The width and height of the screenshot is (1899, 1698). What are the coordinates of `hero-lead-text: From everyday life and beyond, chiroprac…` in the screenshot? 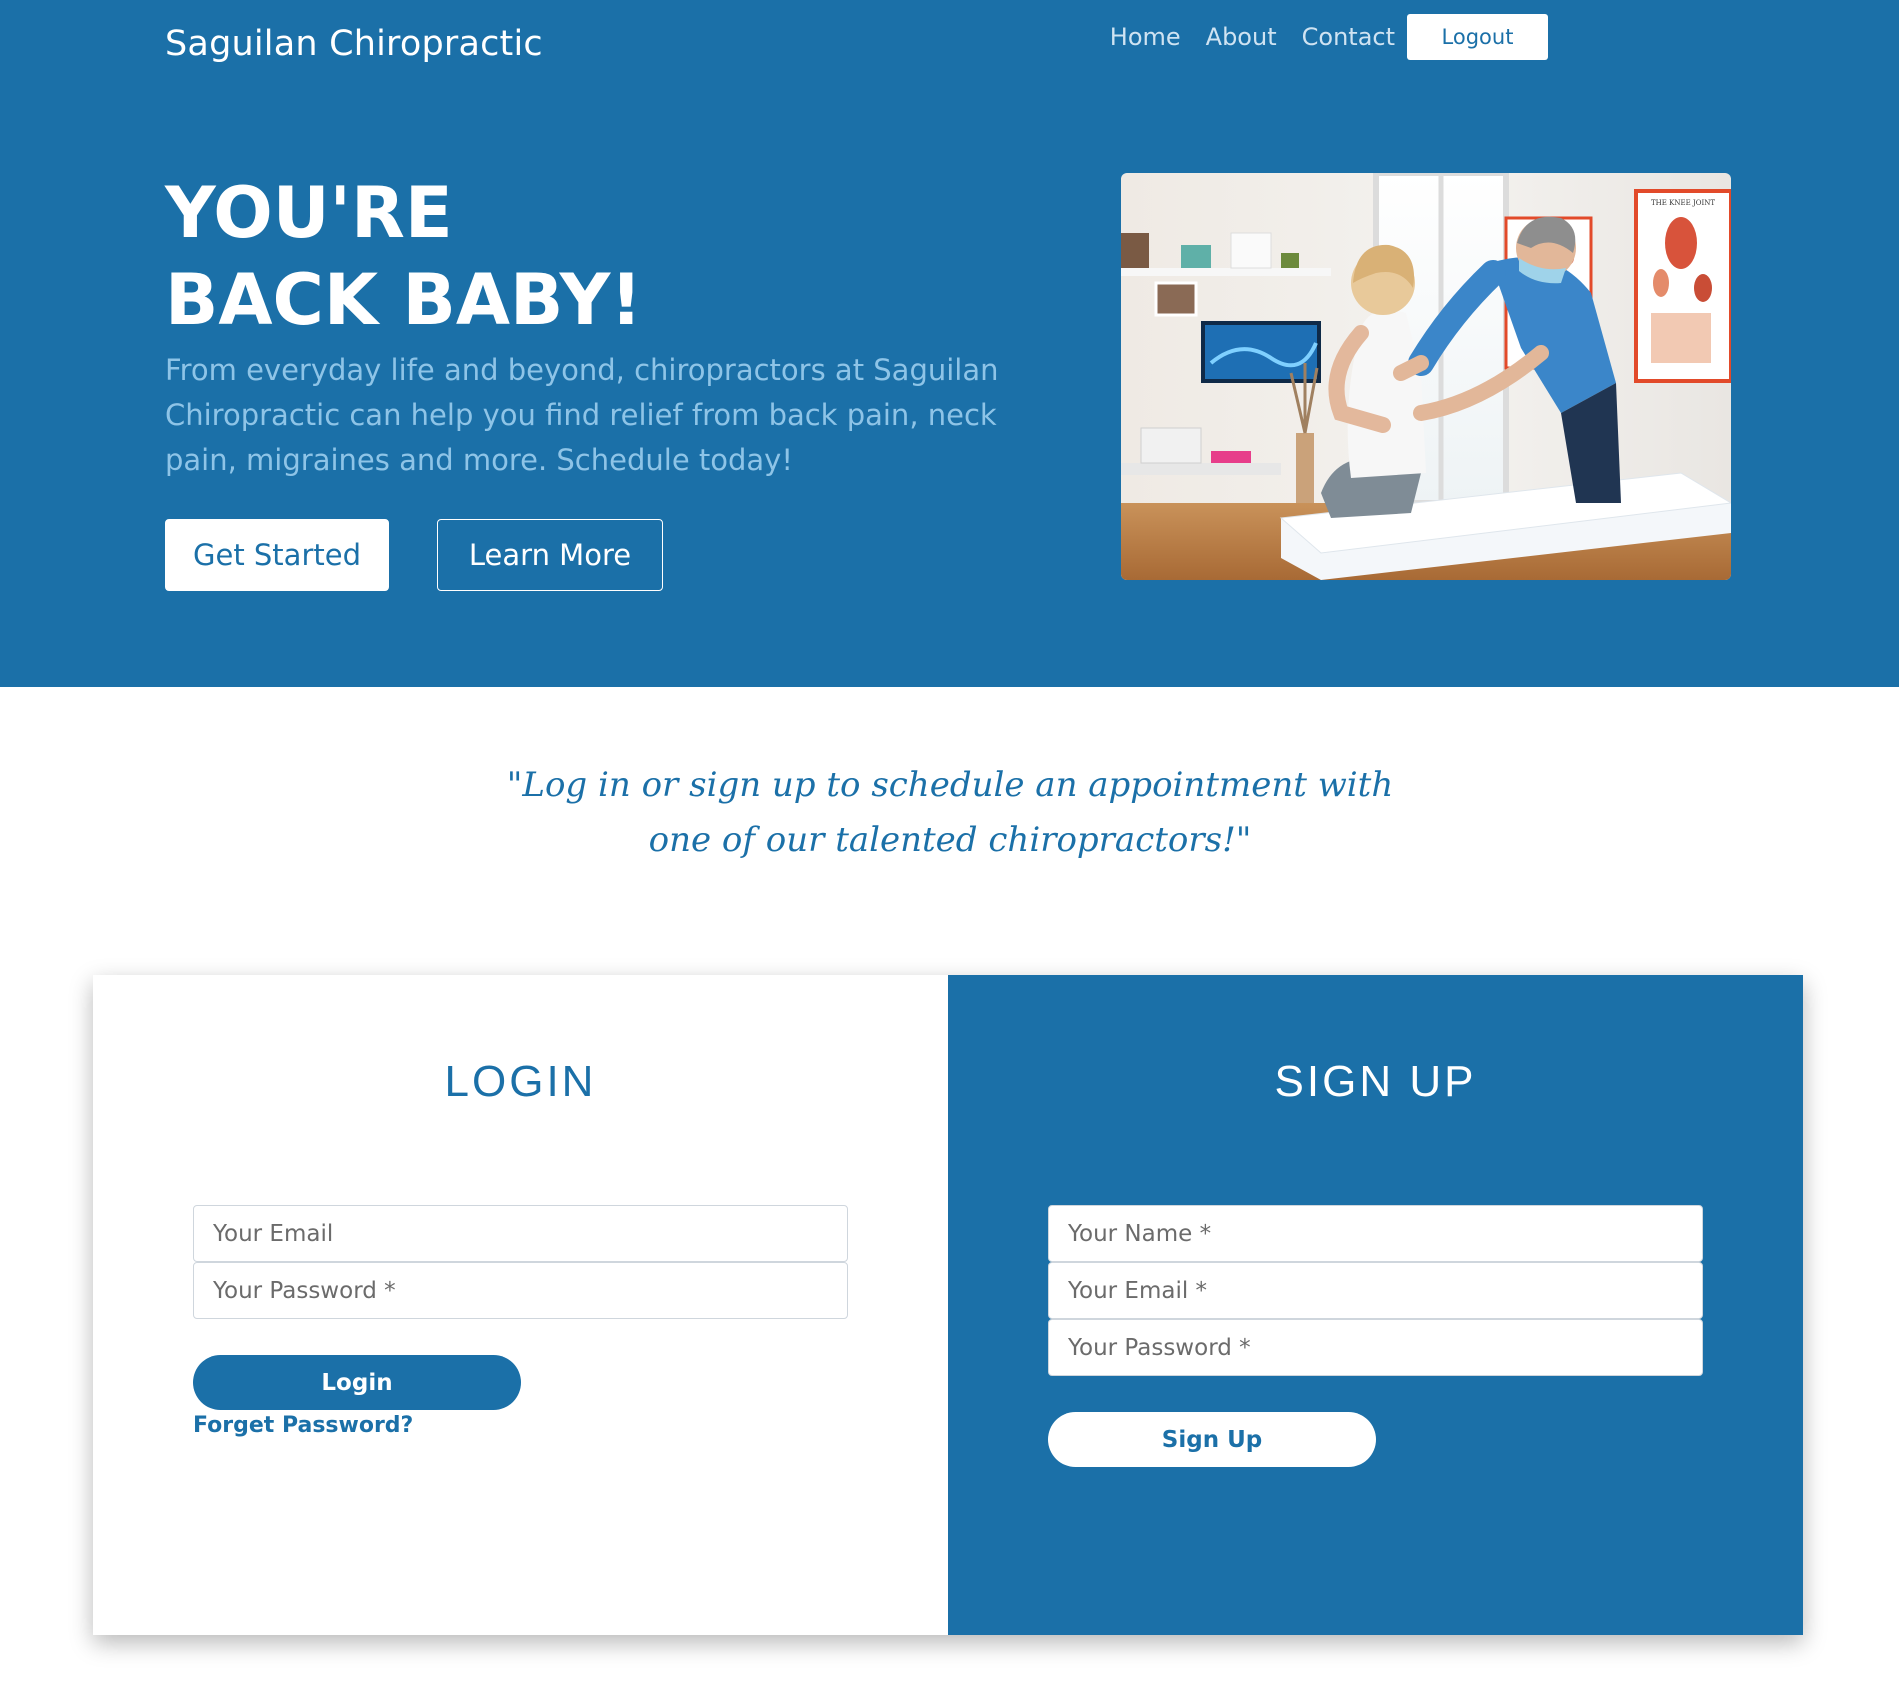 It's located at (582, 415).